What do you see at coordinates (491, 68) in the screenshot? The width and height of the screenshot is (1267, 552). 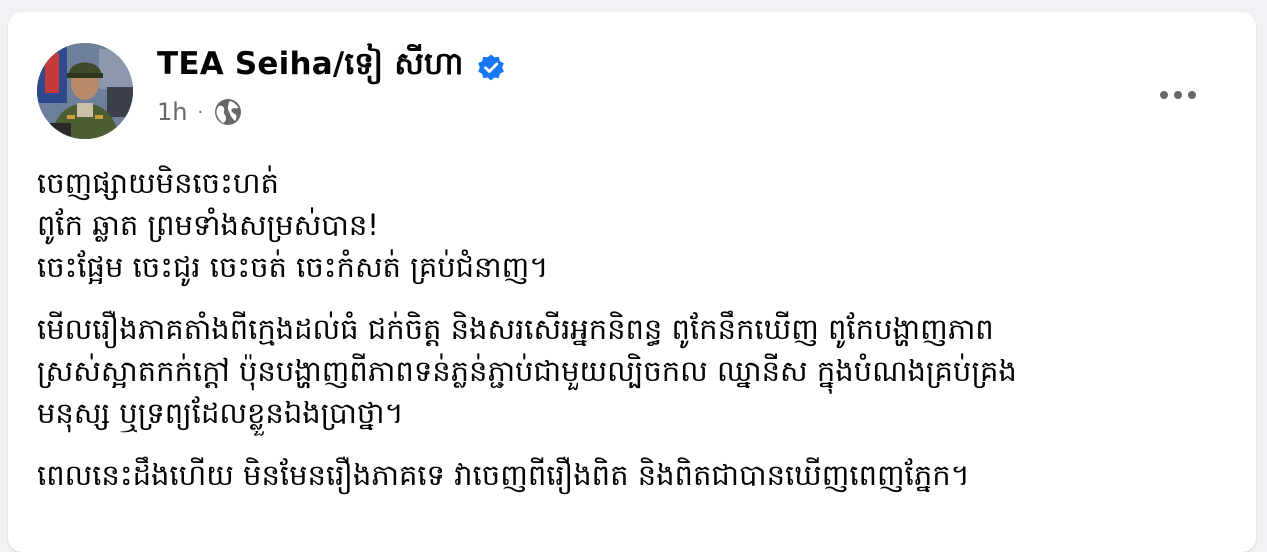 I see `verified-badge-icon` at bounding box center [491, 68].